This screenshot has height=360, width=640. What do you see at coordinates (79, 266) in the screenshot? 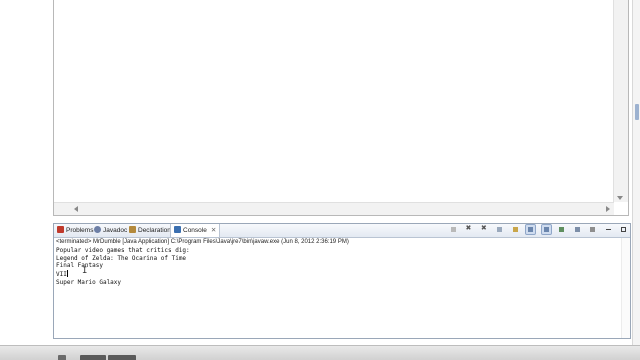
I see `console-line: Final Fantasy` at bounding box center [79, 266].